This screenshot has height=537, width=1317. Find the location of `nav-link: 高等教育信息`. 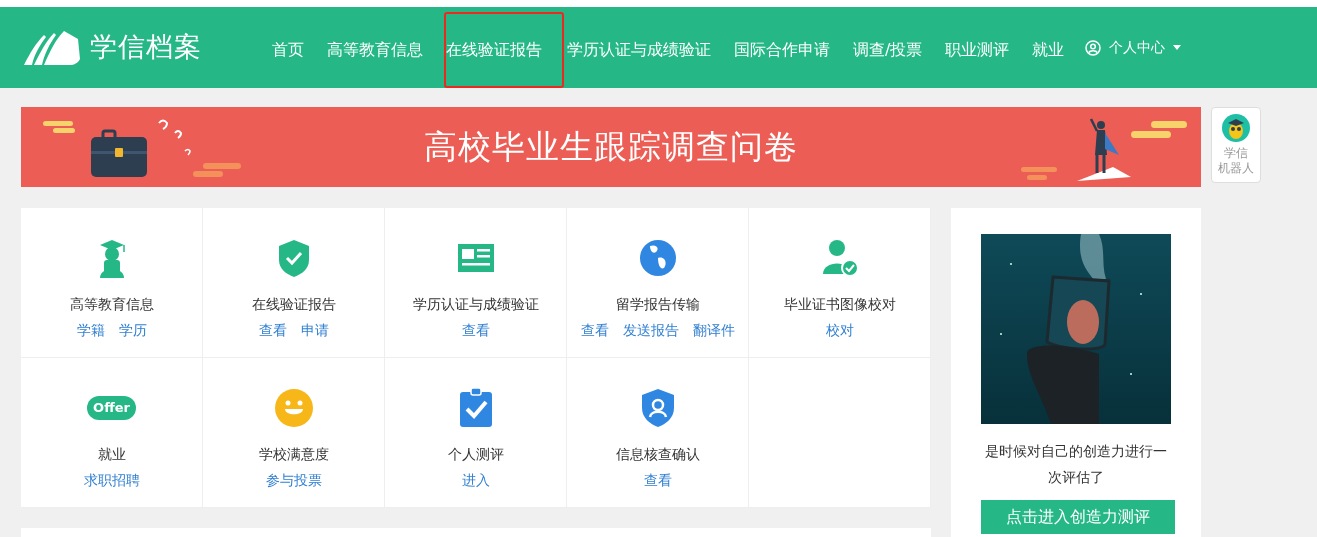

nav-link: 高等教育信息 is located at coordinates (375, 50).